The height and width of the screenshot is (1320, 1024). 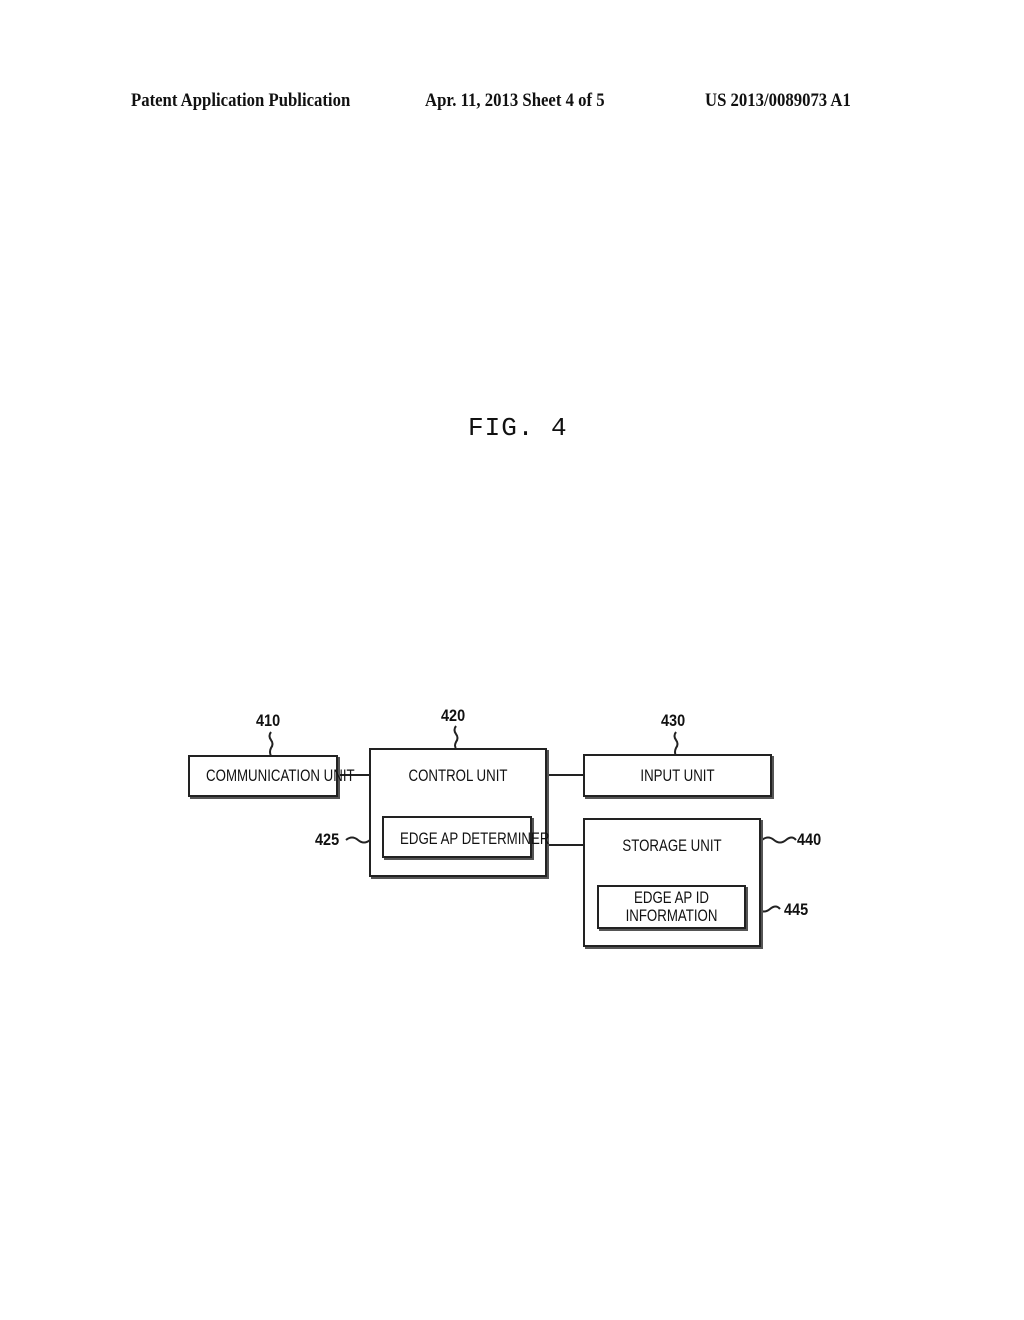 I want to click on edge-ap-determiner-label: EDGE AP DETERMINER, so click(x=475, y=838).